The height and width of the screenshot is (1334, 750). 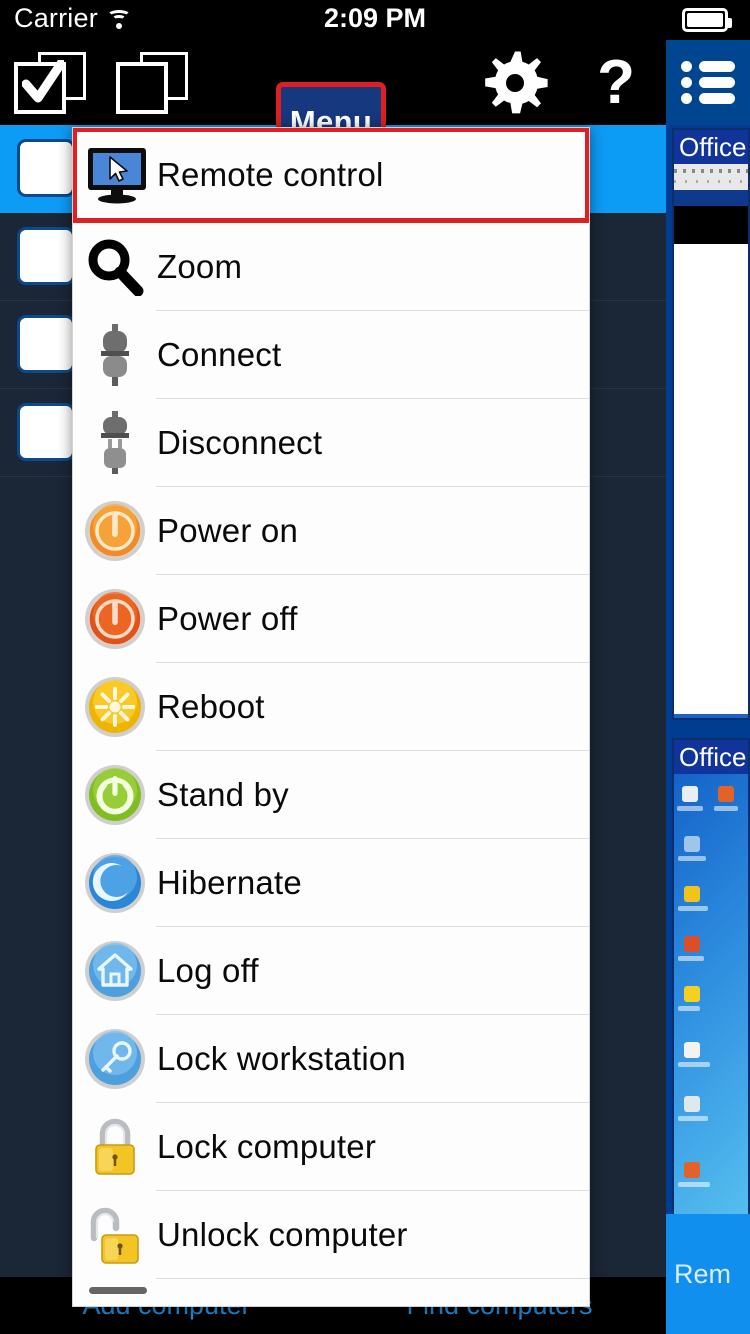 I want to click on menu-item-label: Connect, so click(x=219, y=354).